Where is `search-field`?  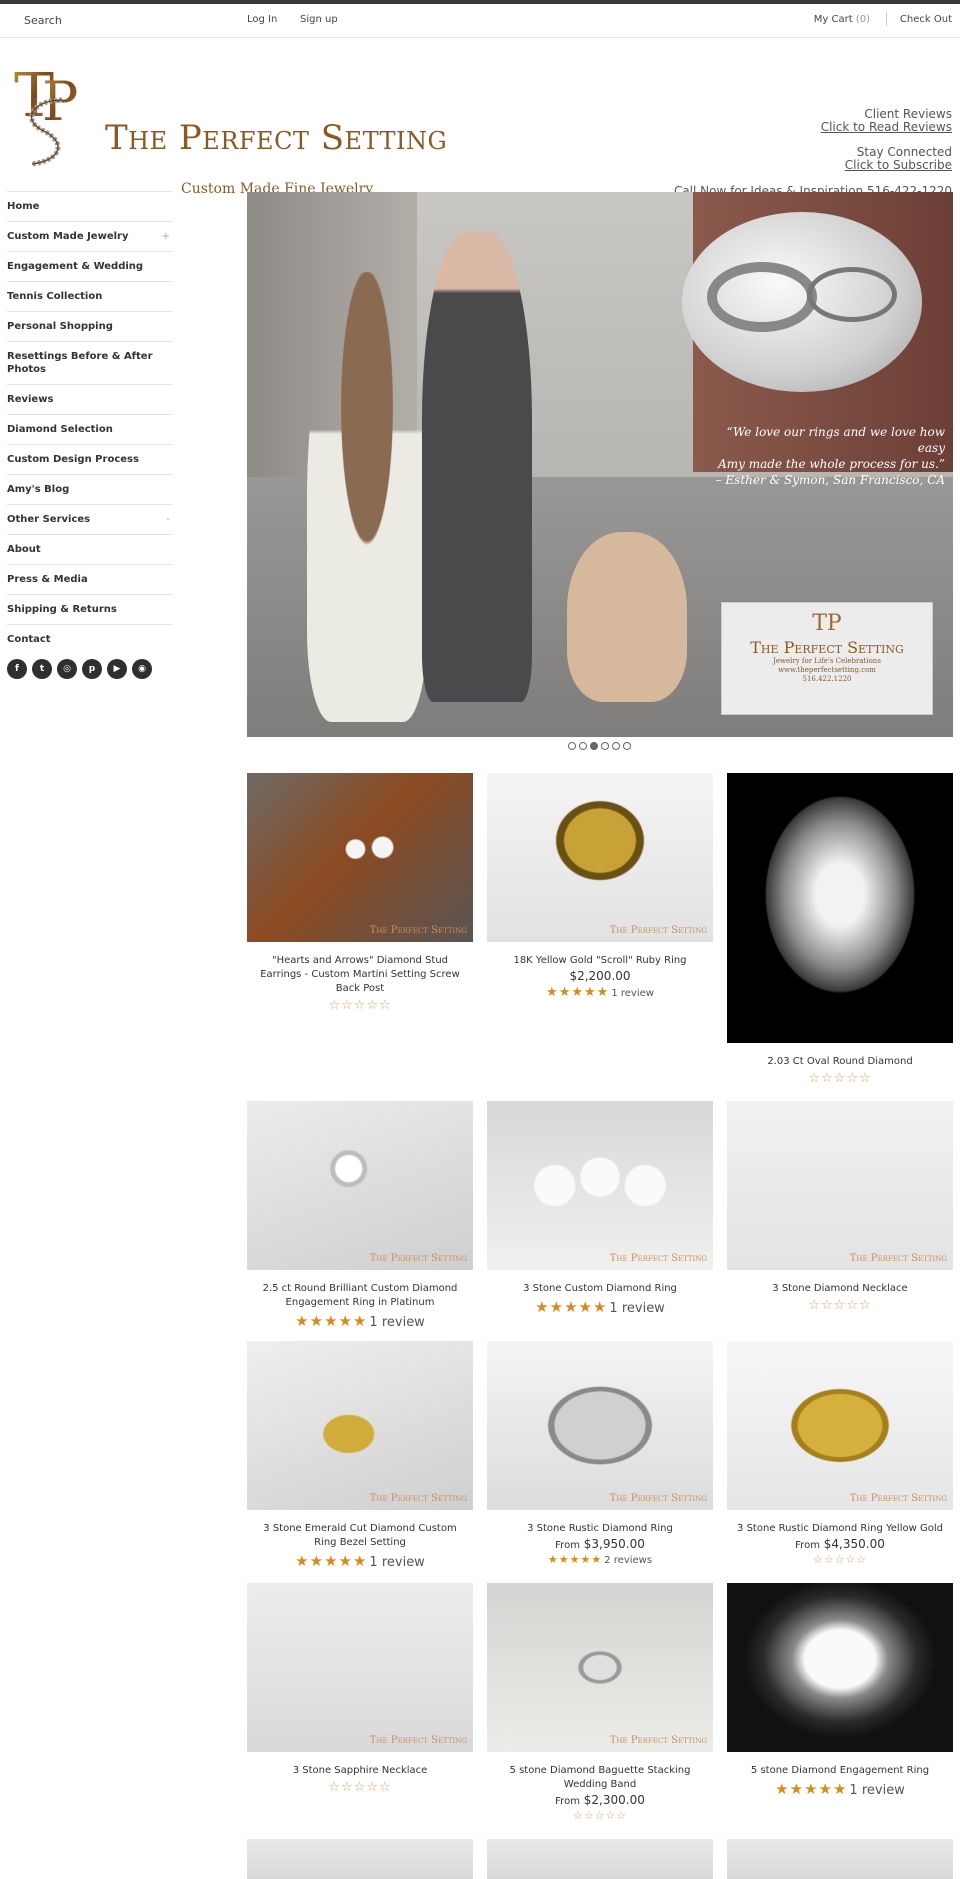 search-field is located at coordinates (114, 20).